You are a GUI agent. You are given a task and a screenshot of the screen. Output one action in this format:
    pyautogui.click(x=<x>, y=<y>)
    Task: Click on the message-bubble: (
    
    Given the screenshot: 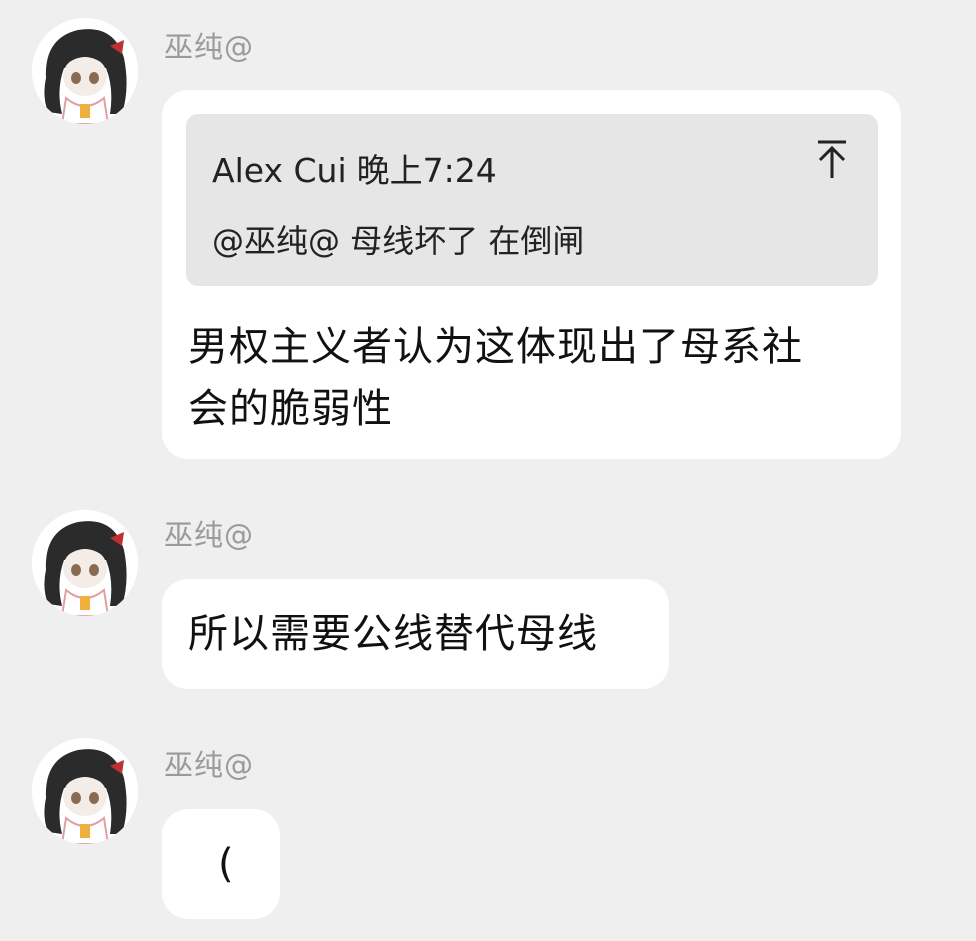 What is the action you would take?
    pyautogui.click(x=221, y=864)
    